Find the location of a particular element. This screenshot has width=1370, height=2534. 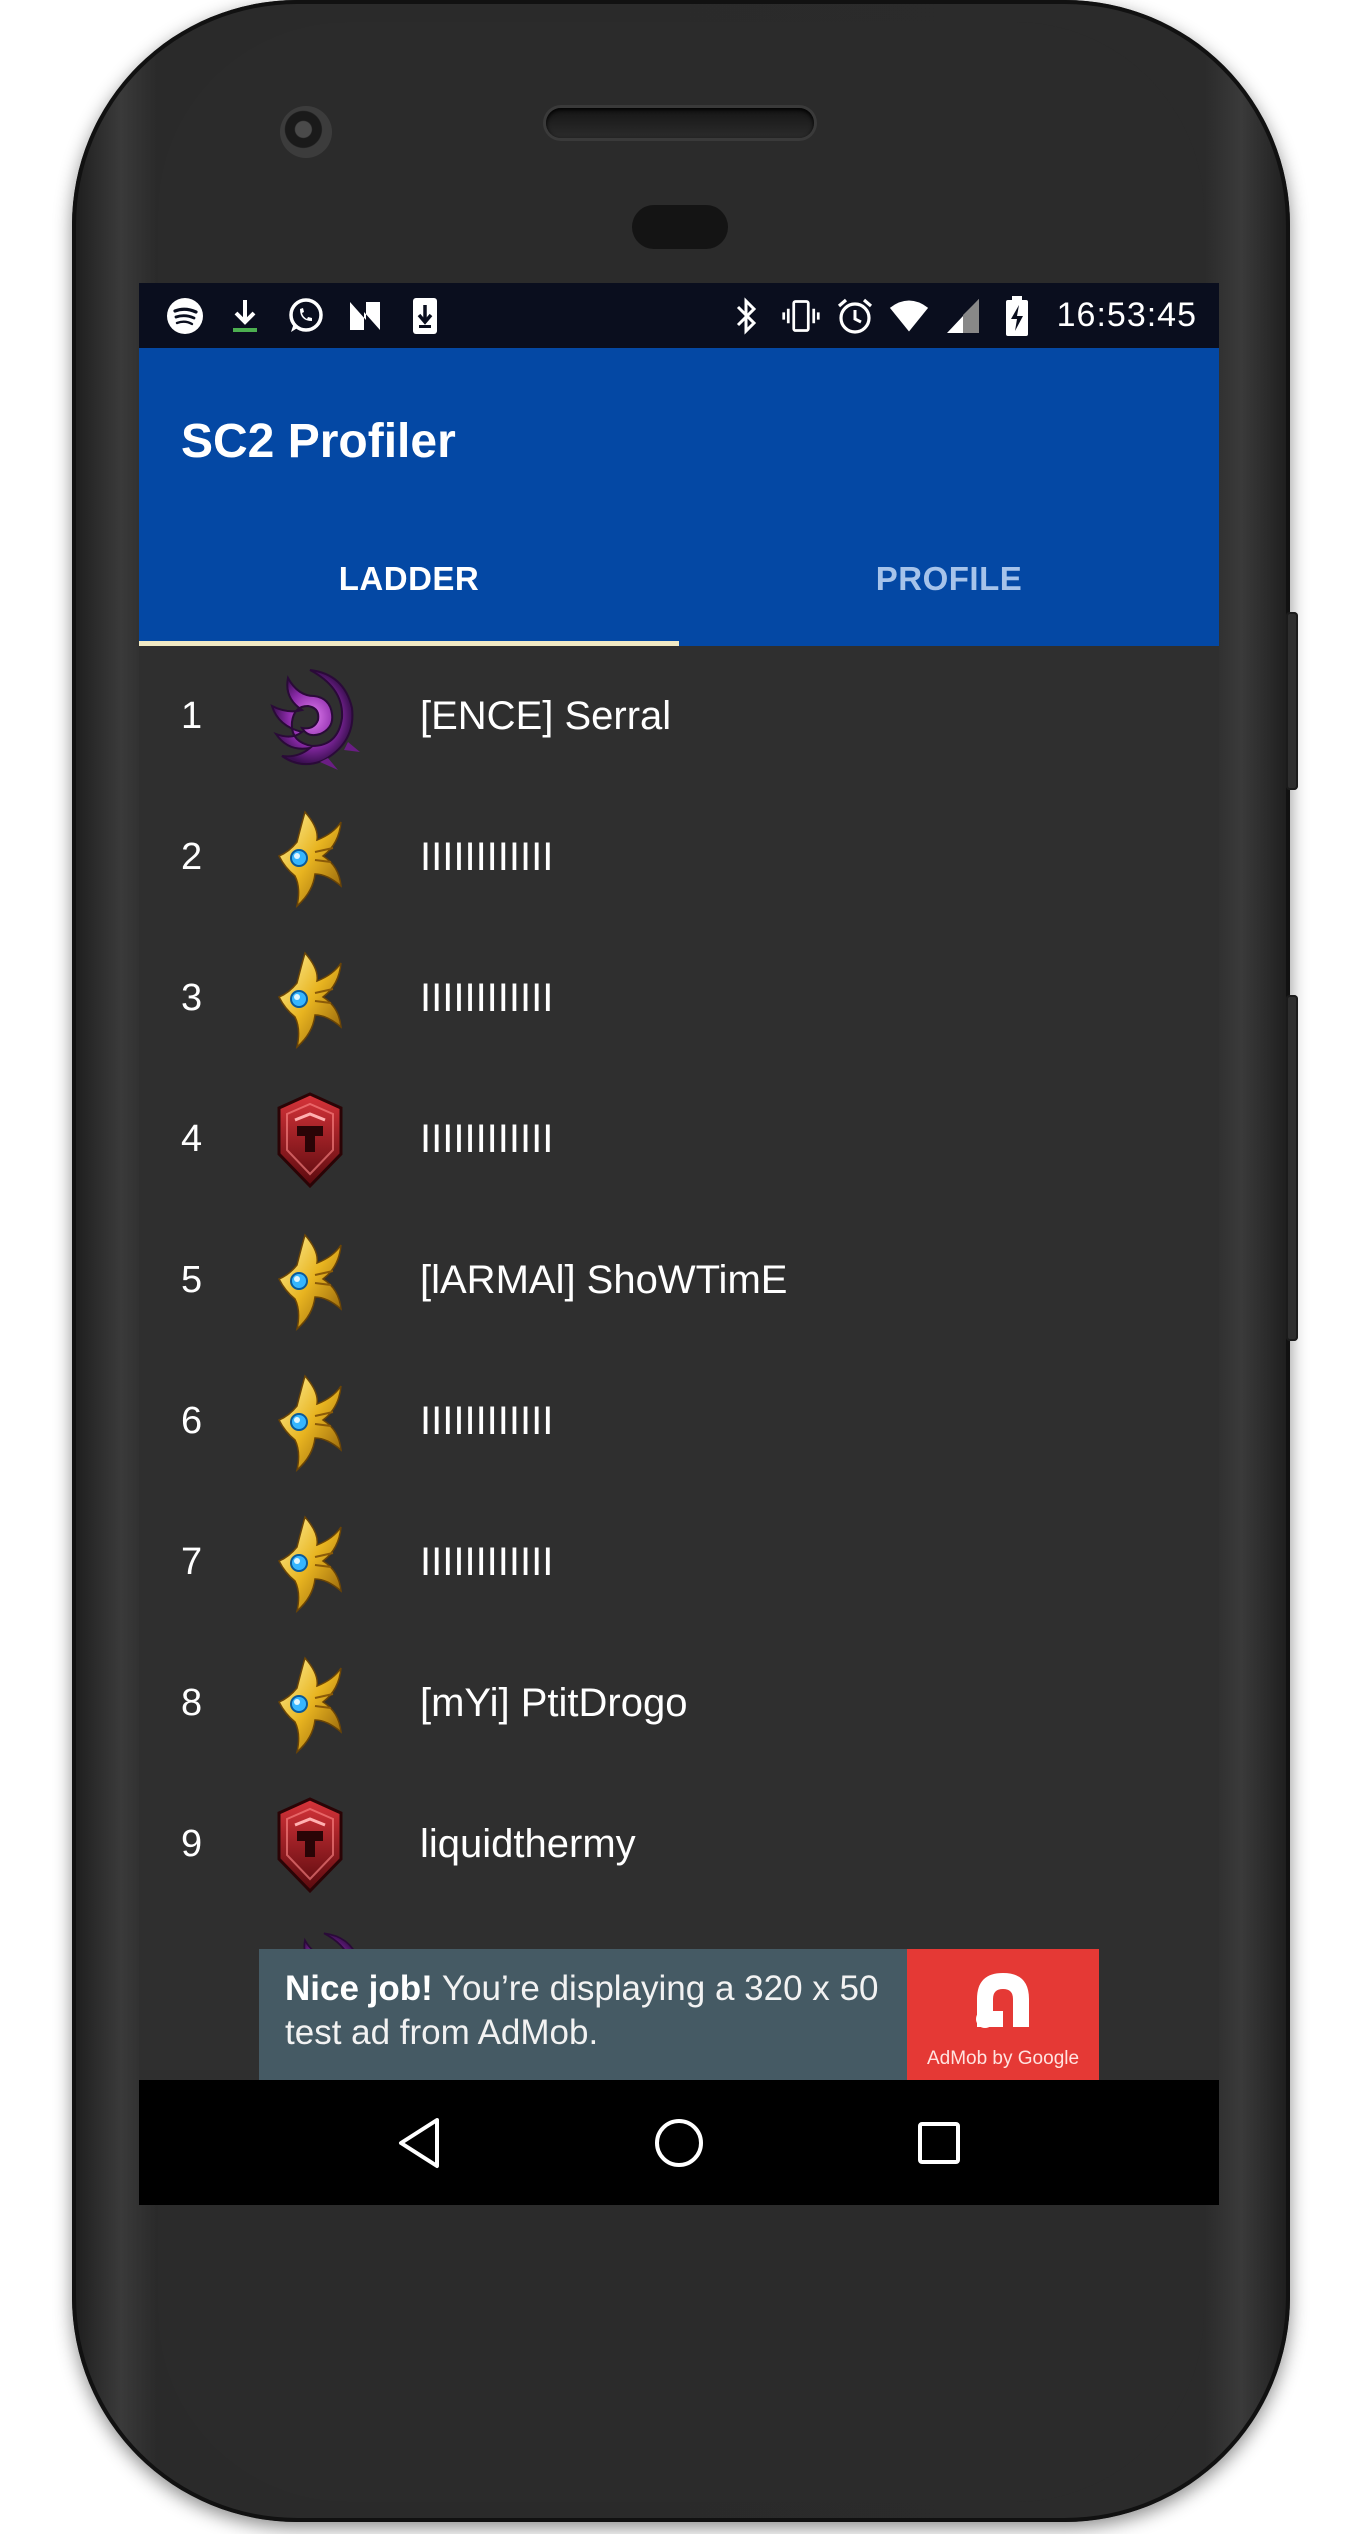

ladder-row: 5 [lARMAl] ShoWTimE is located at coordinates (679, 1280).